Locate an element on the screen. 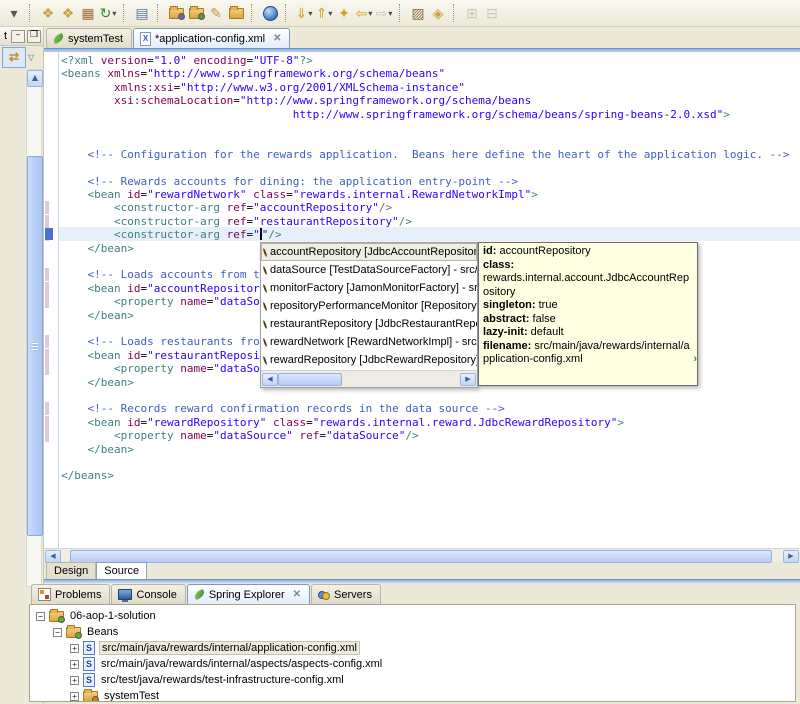 This screenshot has width=800, height=704. rail-header-label: t is located at coordinates (6, 36).